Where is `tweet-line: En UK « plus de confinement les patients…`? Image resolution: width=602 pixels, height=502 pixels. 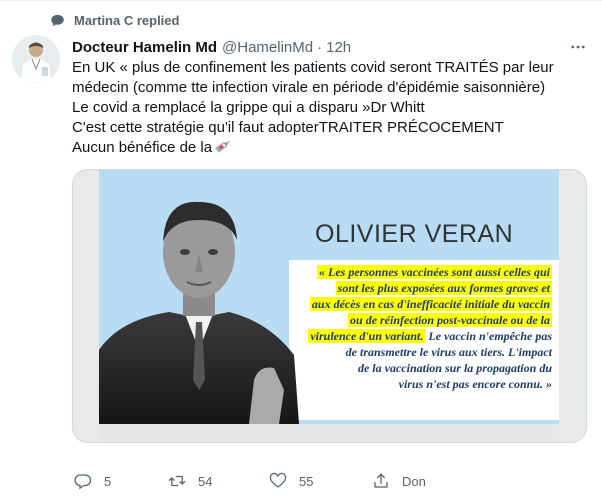 tweet-line: En UK « plus de confinement les patients… is located at coordinates (313, 67).